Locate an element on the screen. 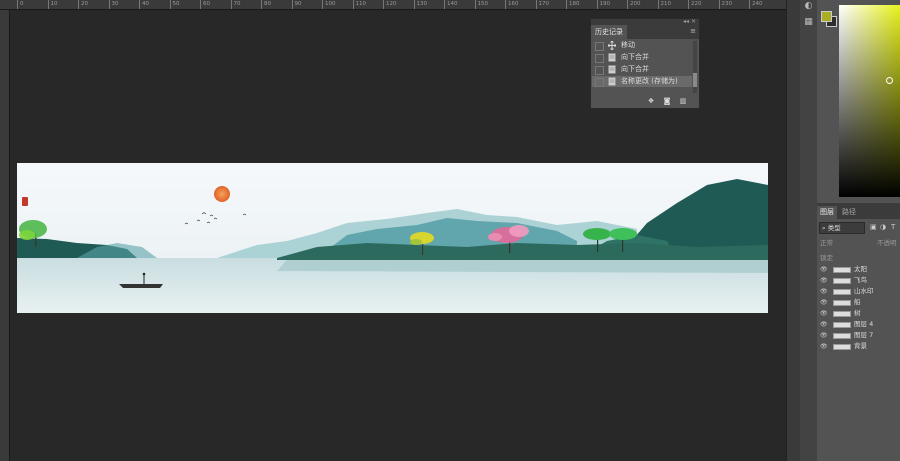 This screenshot has height=461, width=900. ruler-tick-label: 210 is located at coordinates (666, 4).